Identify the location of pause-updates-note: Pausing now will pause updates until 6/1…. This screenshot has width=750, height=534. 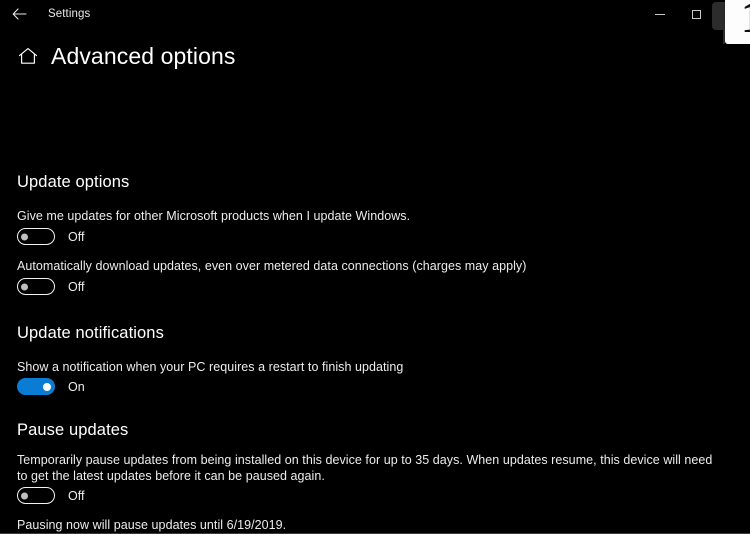
(152, 525).